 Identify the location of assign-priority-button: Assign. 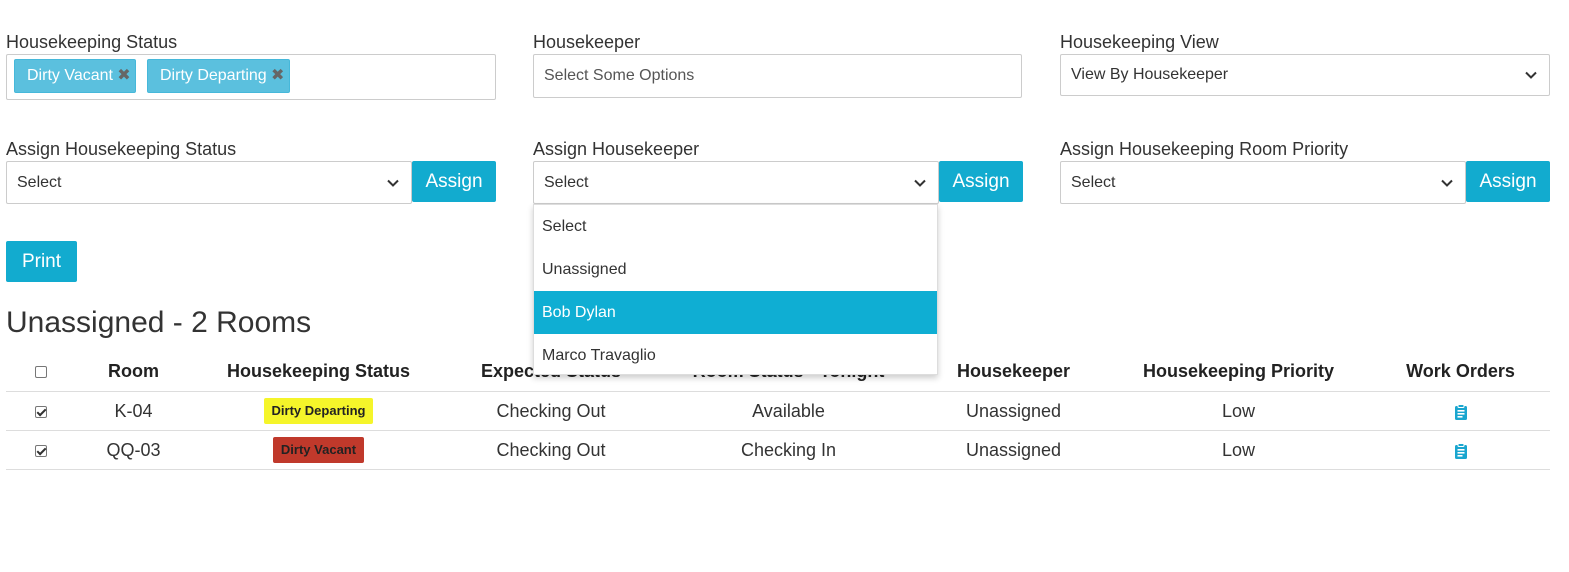
(1508, 181).